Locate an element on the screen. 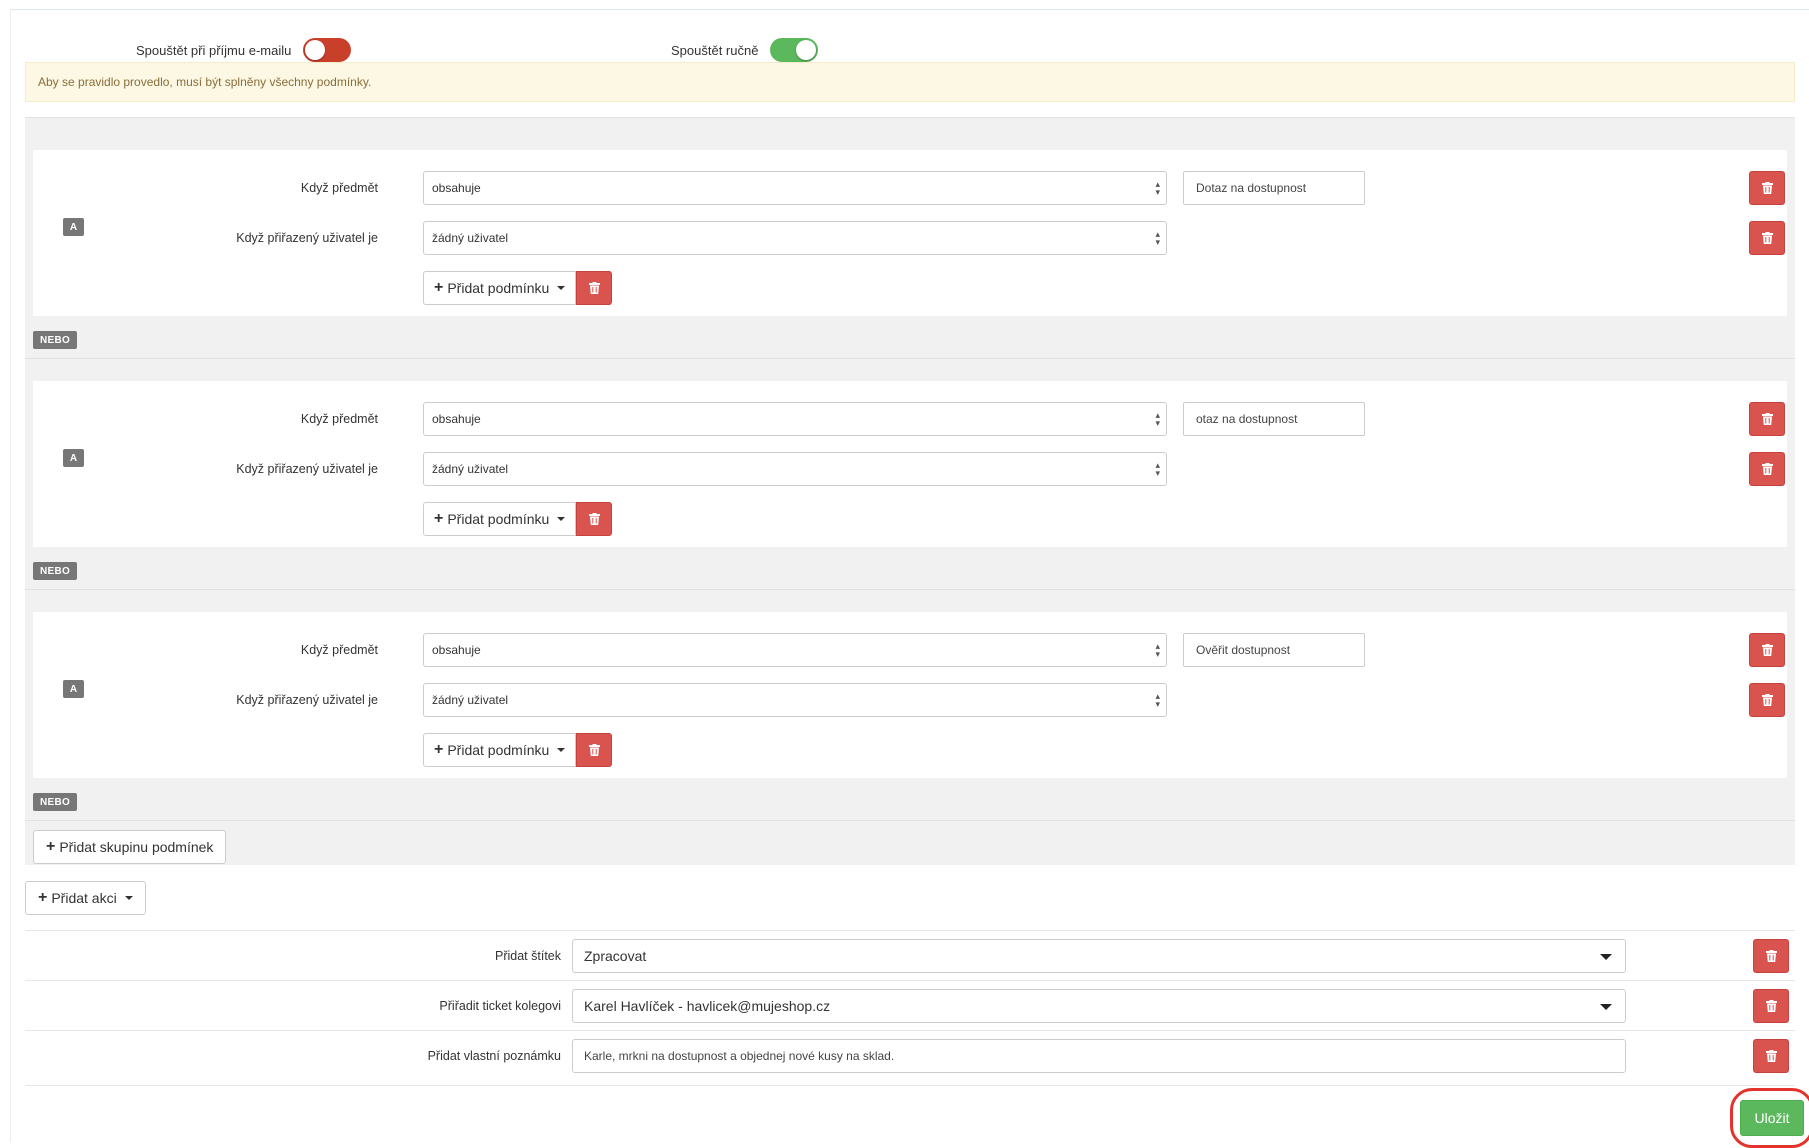 Image resolution: width=1809 pixels, height=1148 pixels. condition-value-input: otaz na dostupnost is located at coordinates (1274, 419).